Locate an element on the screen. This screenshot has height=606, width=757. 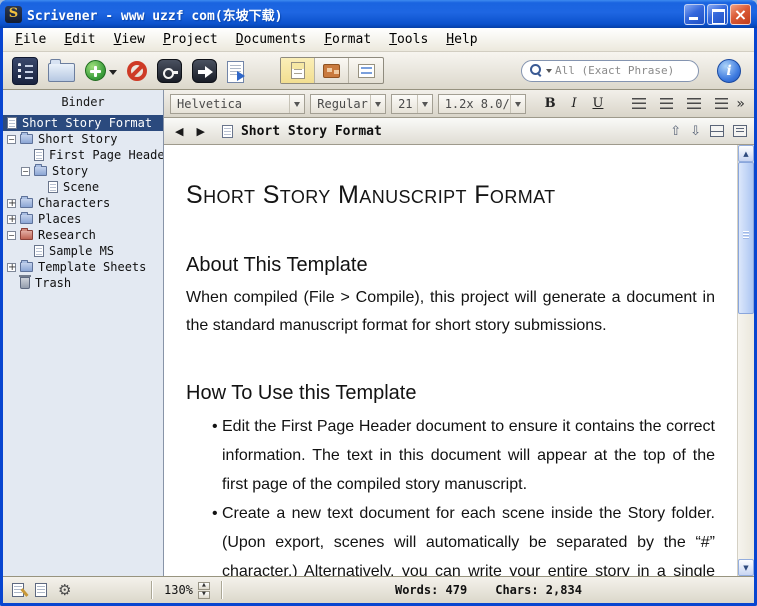
menu-view: View is located at coordinates (129, 39).